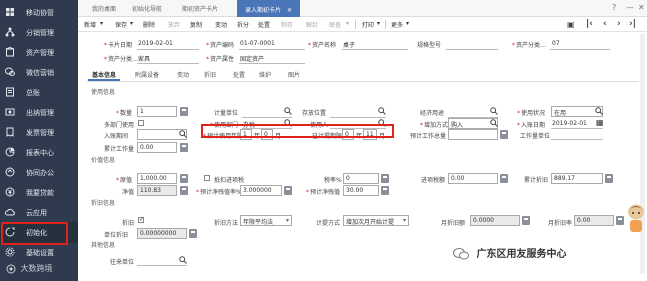 The image size is (647, 281). What do you see at coordinates (261, 190) in the screenshot?
I see `residual-rate-input: 3.000000` at bounding box center [261, 190].